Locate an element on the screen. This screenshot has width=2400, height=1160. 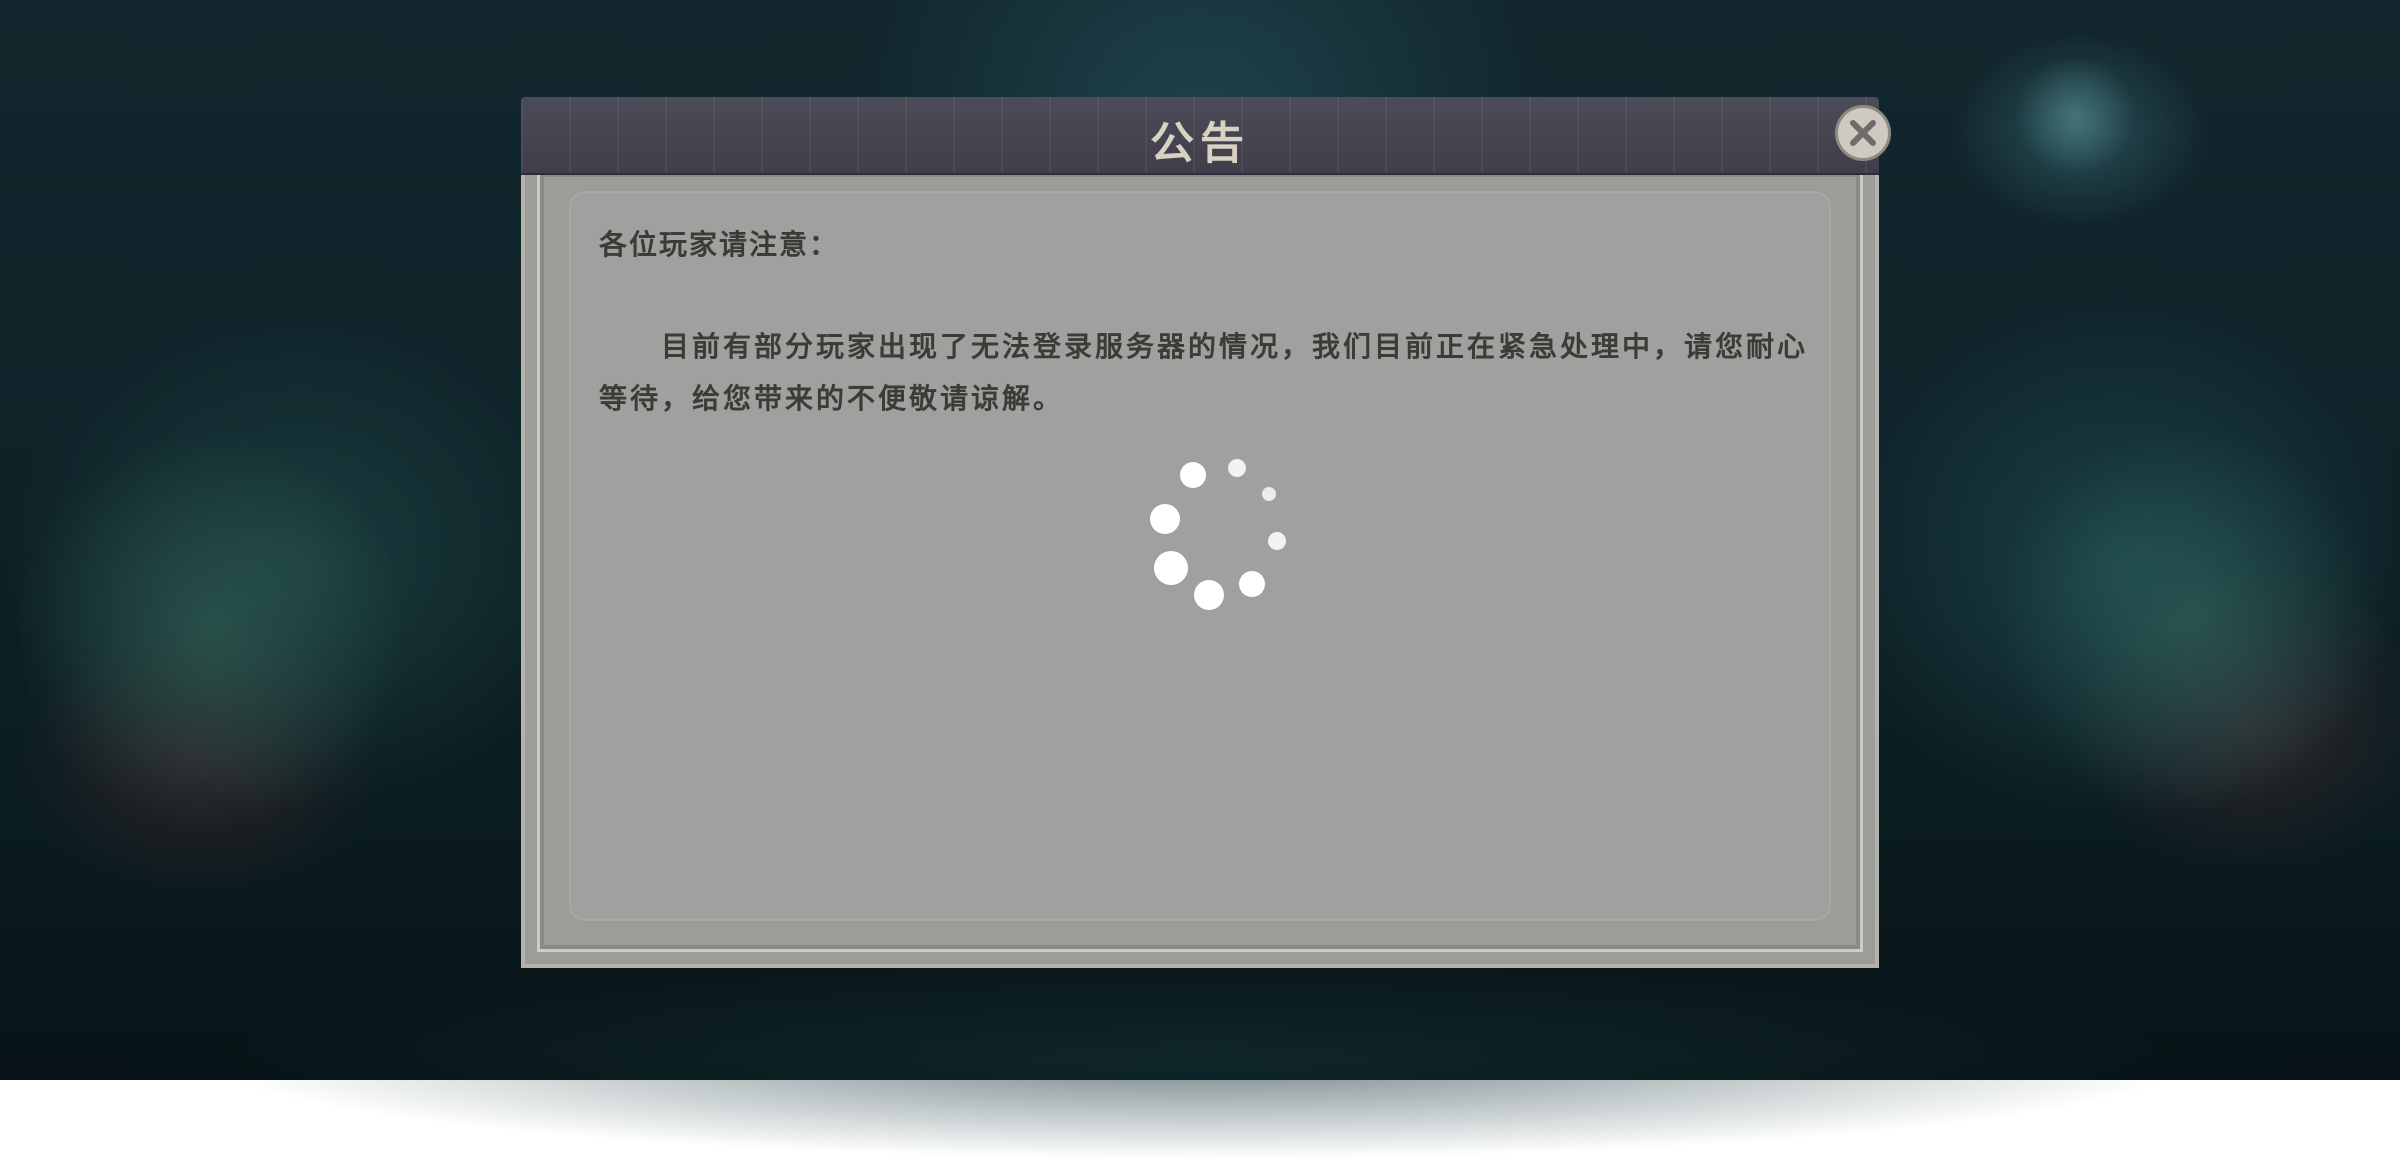
close-button is located at coordinates (1863, 133).